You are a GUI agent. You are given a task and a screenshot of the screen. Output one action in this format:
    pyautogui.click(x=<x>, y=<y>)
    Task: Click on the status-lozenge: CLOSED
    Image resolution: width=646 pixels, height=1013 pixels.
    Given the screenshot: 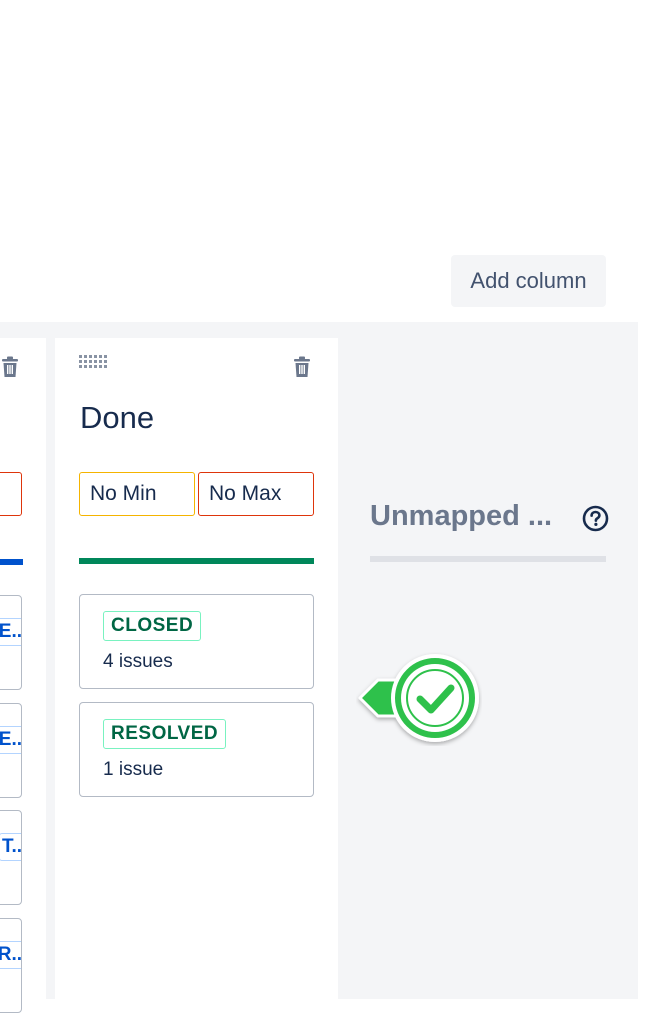 What is the action you would take?
    pyautogui.click(x=152, y=626)
    